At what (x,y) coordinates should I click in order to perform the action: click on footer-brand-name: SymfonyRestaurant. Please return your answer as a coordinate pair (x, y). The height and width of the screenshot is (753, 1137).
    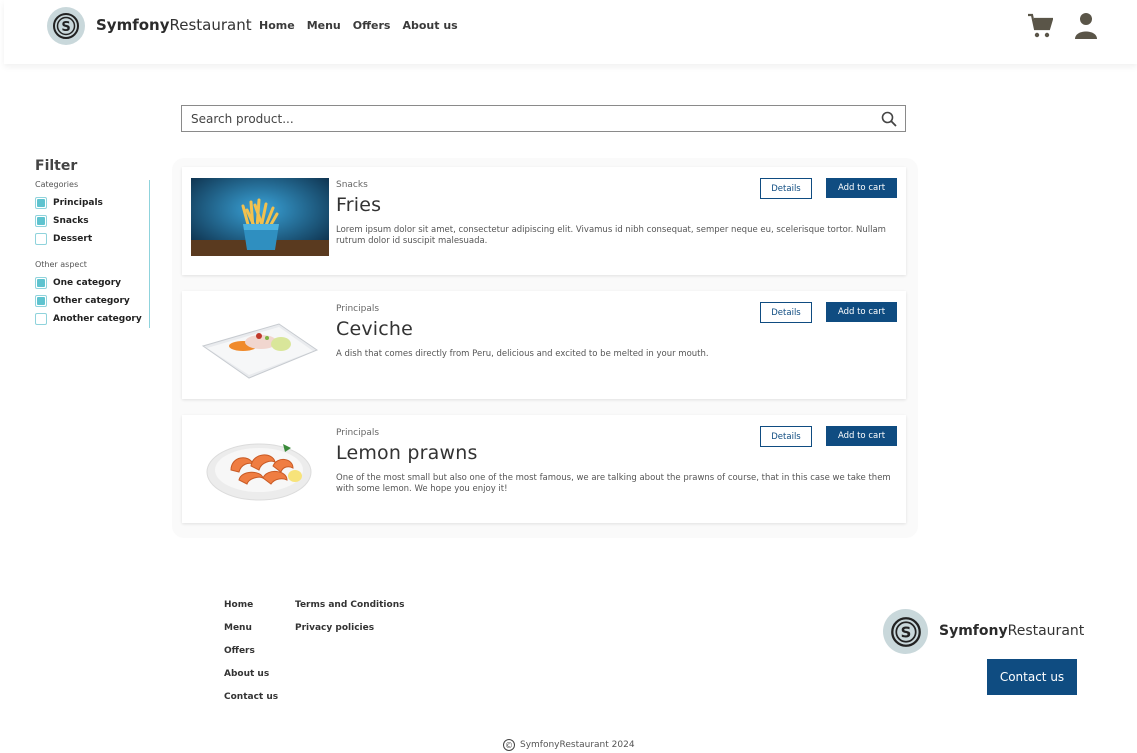
    Looking at the image, I should click on (1012, 631).